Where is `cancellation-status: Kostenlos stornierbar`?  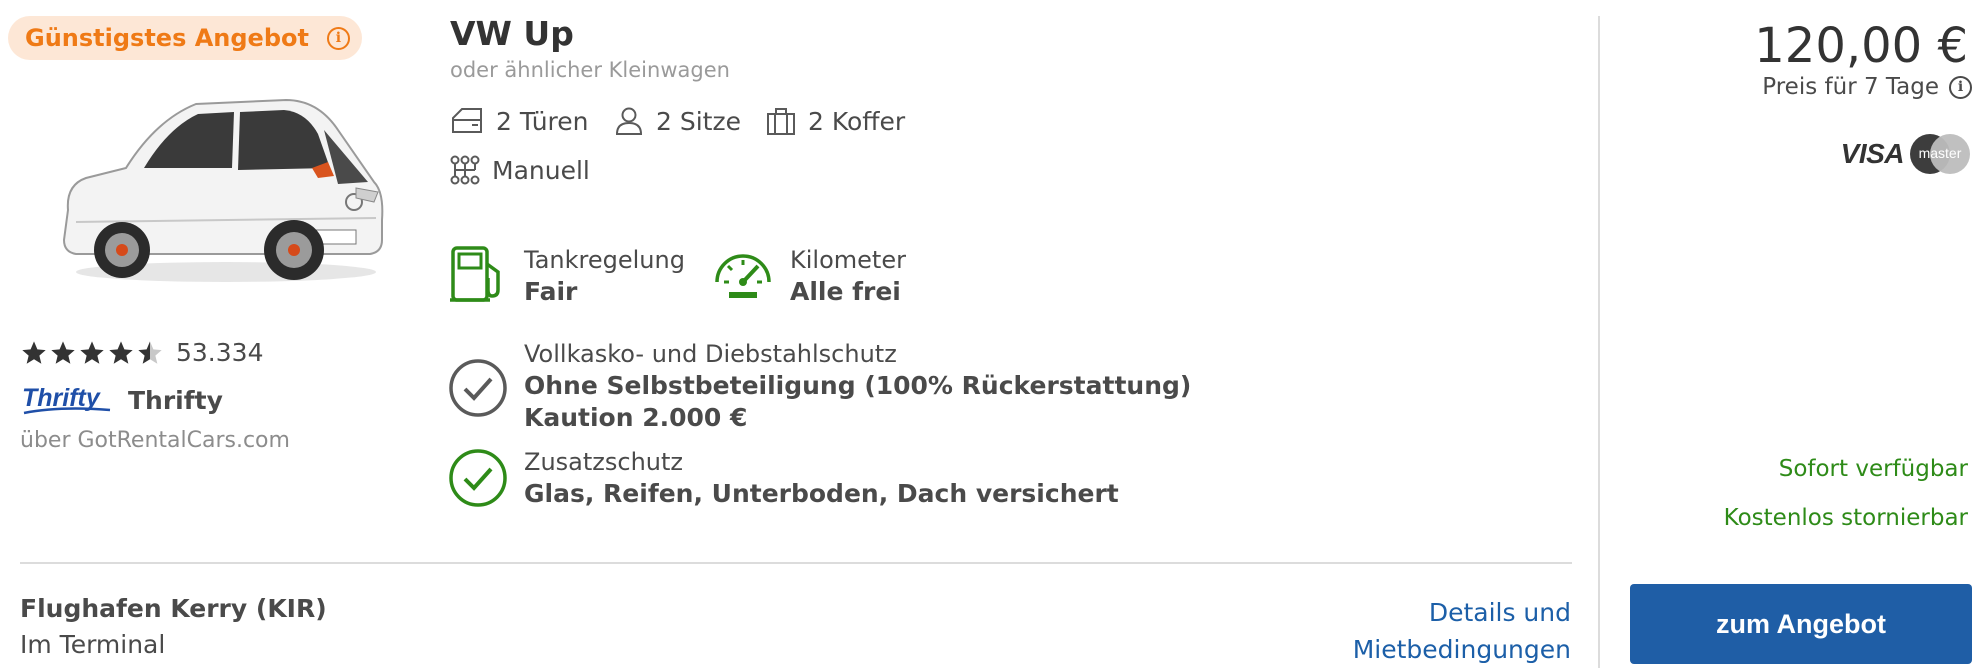 cancellation-status: Kostenlos stornierbar is located at coordinates (1845, 518).